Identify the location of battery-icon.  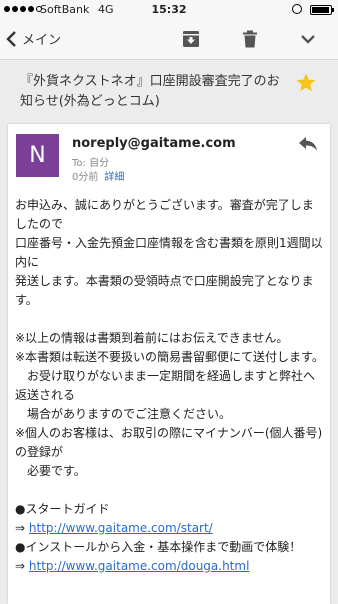
(322, 10).